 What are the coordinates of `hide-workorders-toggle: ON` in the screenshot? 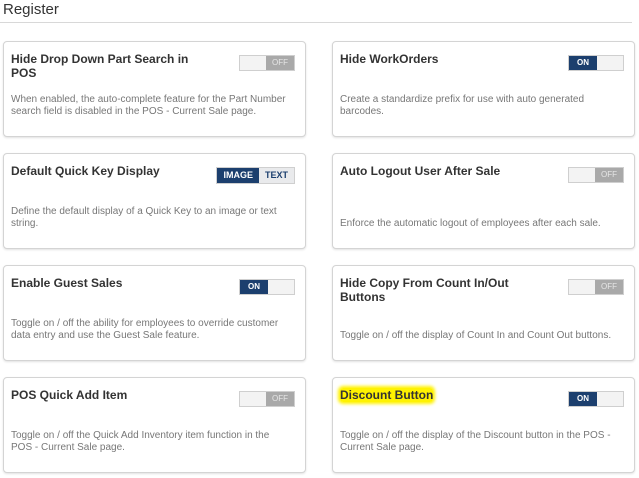 It's located at (596, 63).